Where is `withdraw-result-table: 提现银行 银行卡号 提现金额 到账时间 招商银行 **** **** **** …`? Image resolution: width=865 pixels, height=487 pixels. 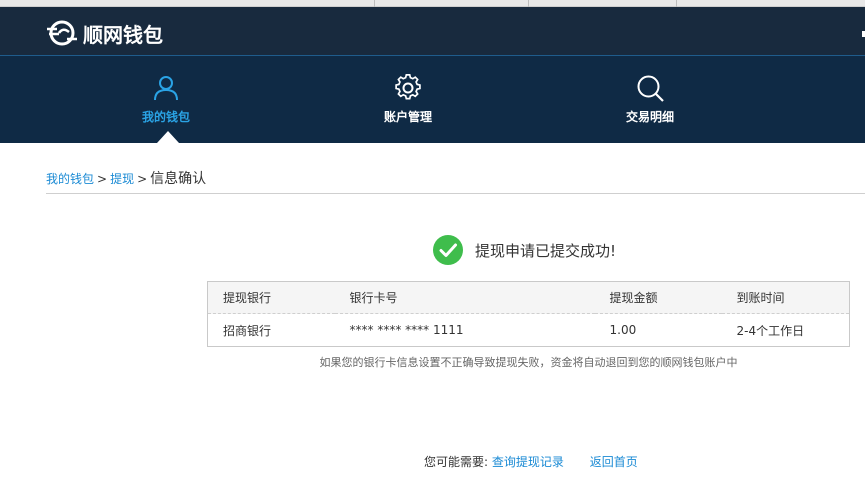
withdraw-result-table: 提现银行 银行卡号 提现金额 到账时间 招商银行 **** **** **** … is located at coordinates (528, 314).